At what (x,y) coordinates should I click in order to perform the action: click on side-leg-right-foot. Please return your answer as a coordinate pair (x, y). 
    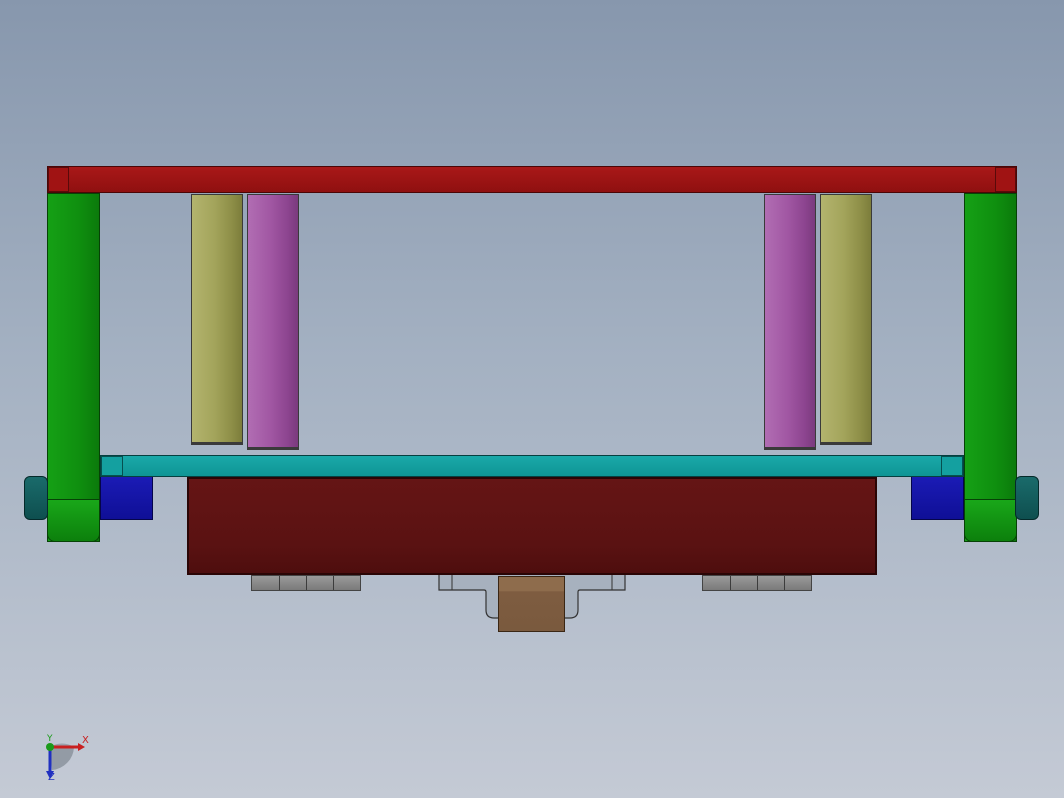
    Looking at the image, I should click on (990, 520).